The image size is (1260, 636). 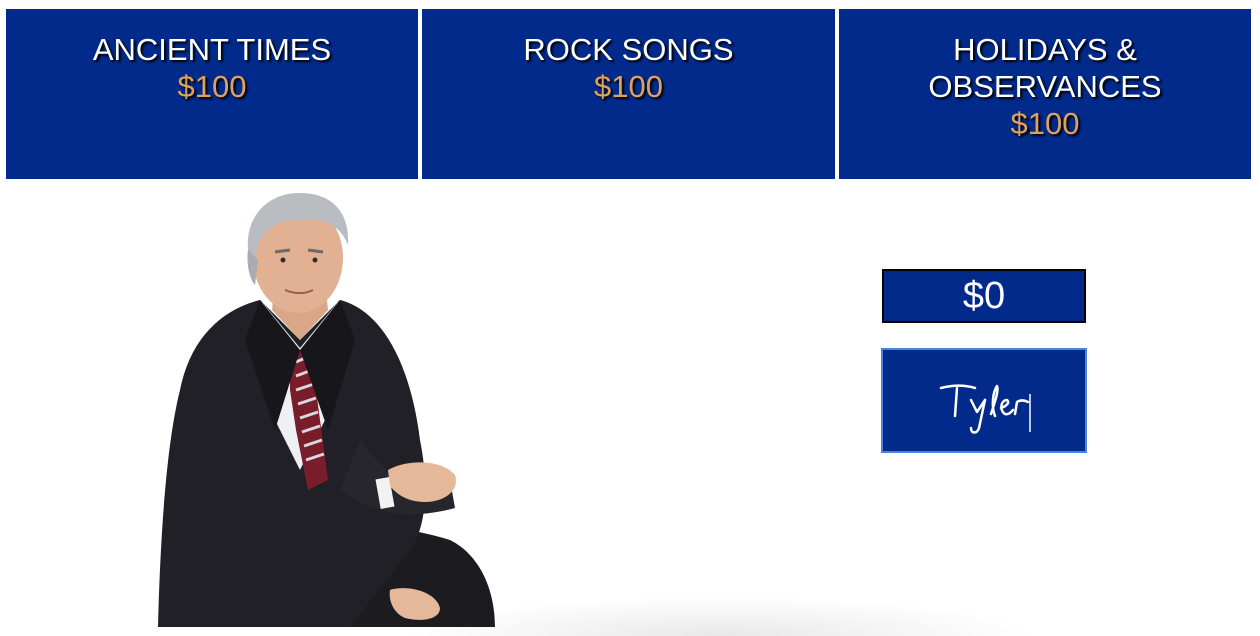 What do you see at coordinates (628, 49) in the screenshot?
I see `category-title: ROCK SONGS` at bounding box center [628, 49].